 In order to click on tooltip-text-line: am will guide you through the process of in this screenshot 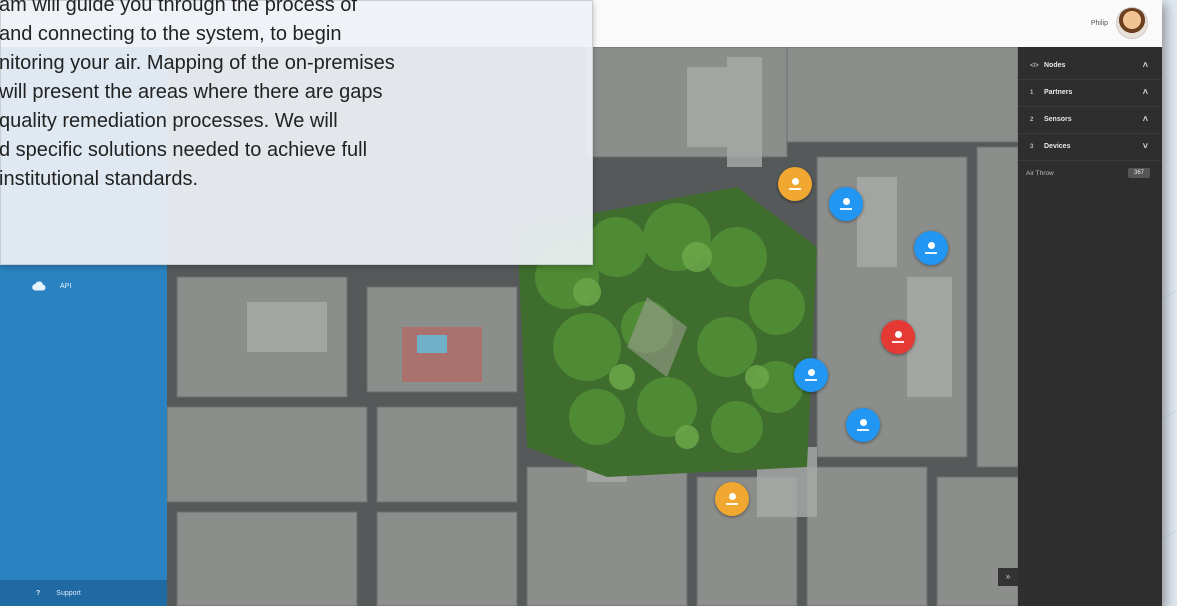, I will do `click(178, 8)`.